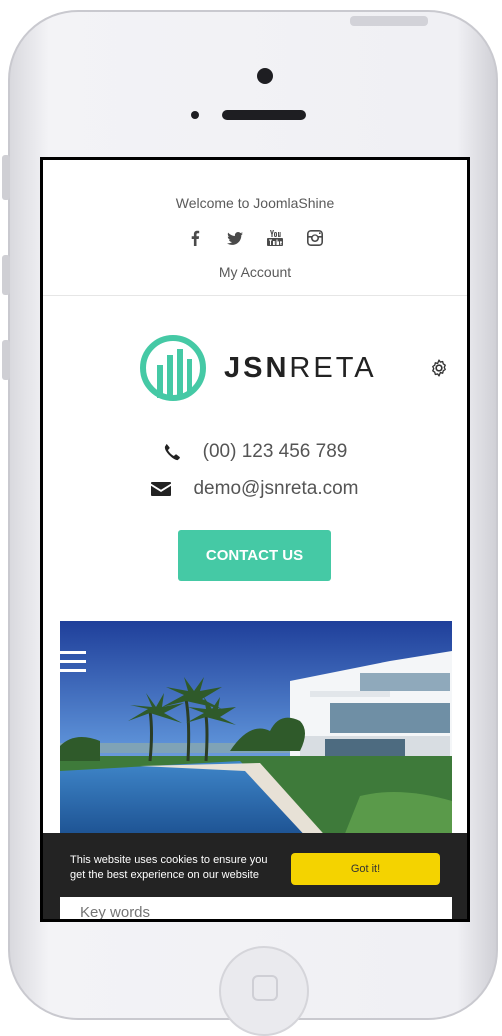  I want to click on volume-up-button, so click(6, 275).